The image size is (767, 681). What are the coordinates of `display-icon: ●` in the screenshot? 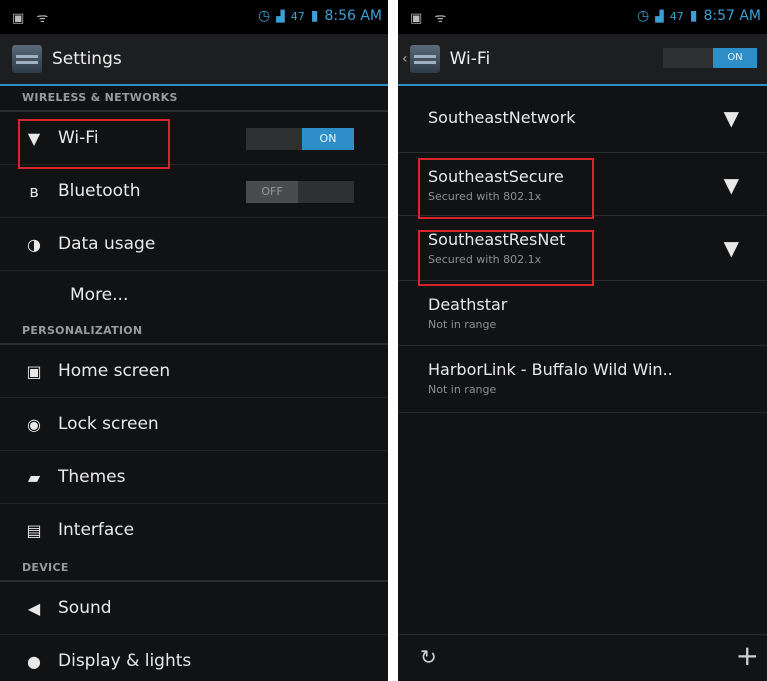 It's located at (34, 661).